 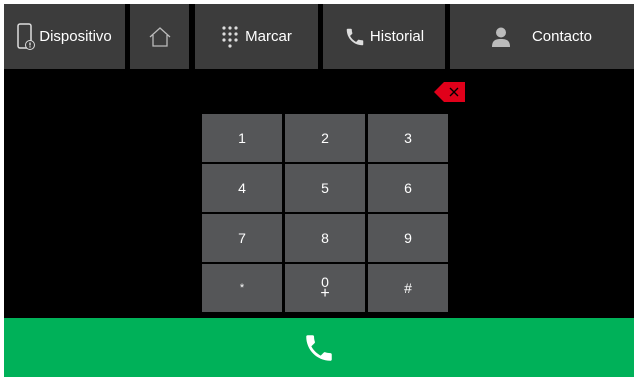 I want to click on key-7: 7, so click(x=242, y=238).